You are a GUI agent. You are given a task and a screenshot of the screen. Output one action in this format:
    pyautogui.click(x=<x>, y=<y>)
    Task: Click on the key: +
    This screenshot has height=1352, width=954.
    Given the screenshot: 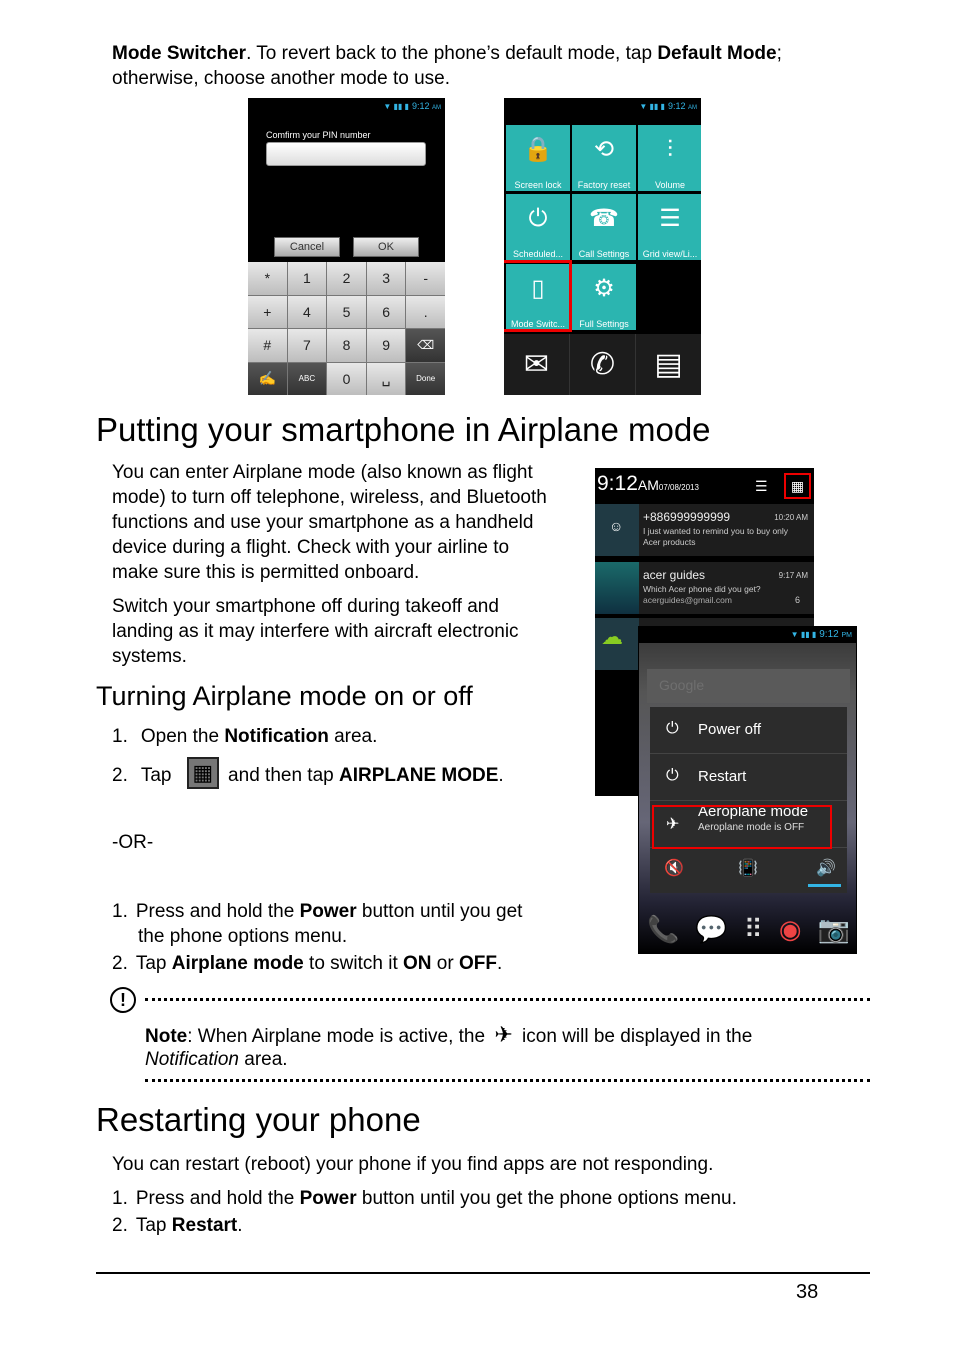 What is the action you would take?
    pyautogui.click(x=267, y=311)
    